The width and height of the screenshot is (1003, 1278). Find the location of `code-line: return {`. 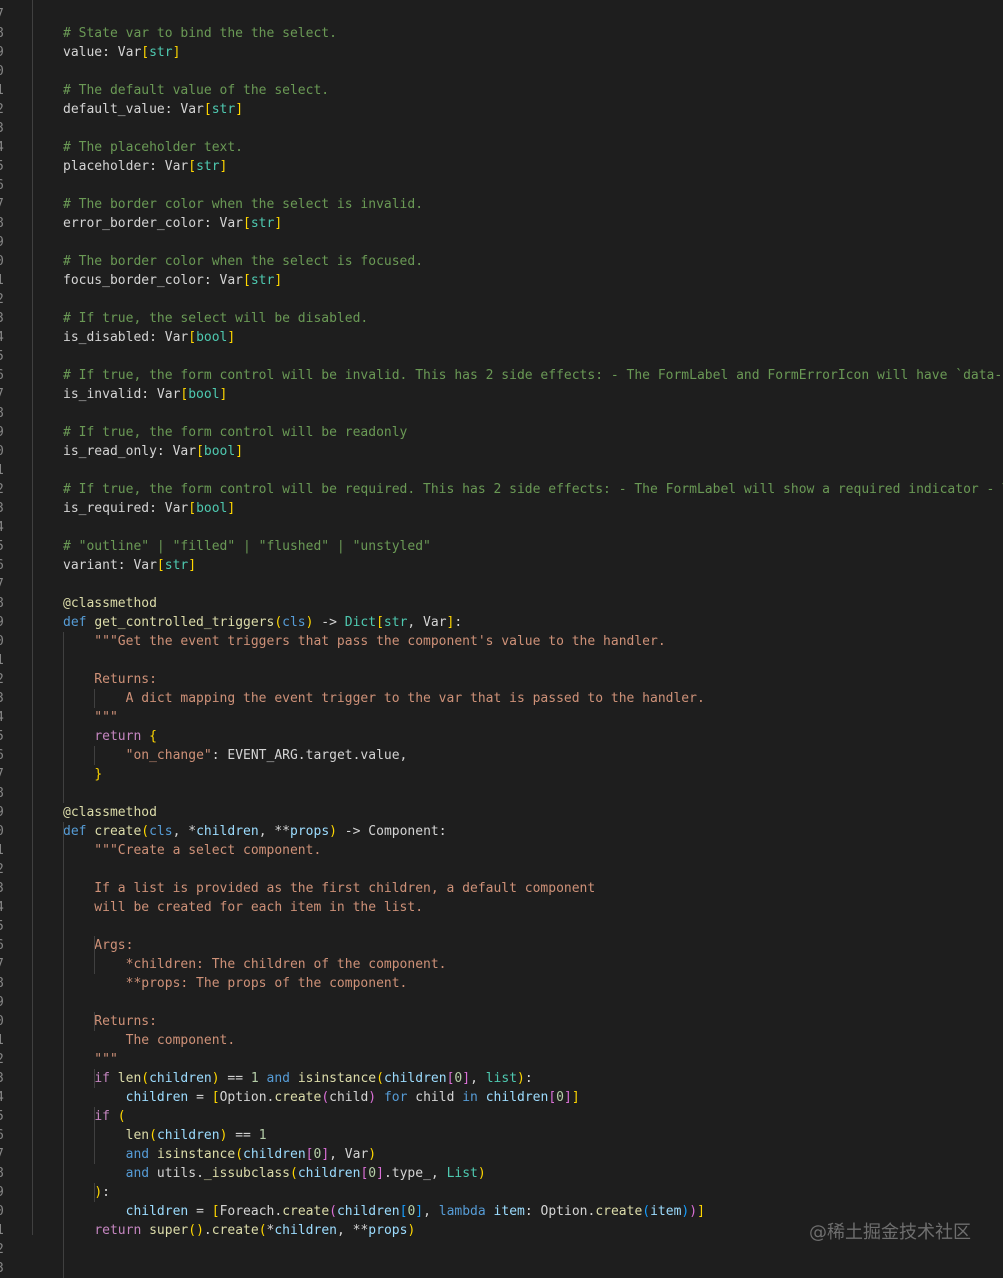

code-line: return { is located at coordinates (533, 736).